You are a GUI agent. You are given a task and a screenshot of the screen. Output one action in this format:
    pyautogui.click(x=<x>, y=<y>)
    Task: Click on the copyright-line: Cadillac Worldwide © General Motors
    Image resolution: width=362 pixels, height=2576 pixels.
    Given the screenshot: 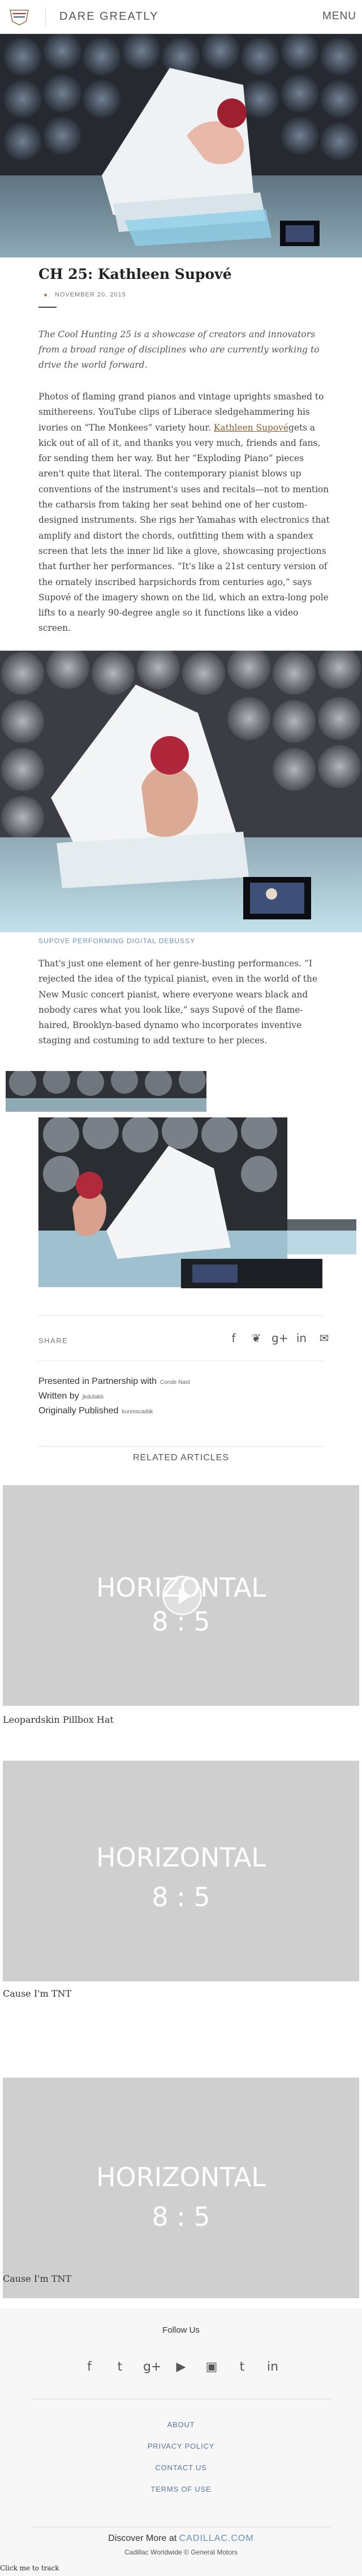 What is the action you would take?
    pyautogui.click(x=181, y=2552)
    